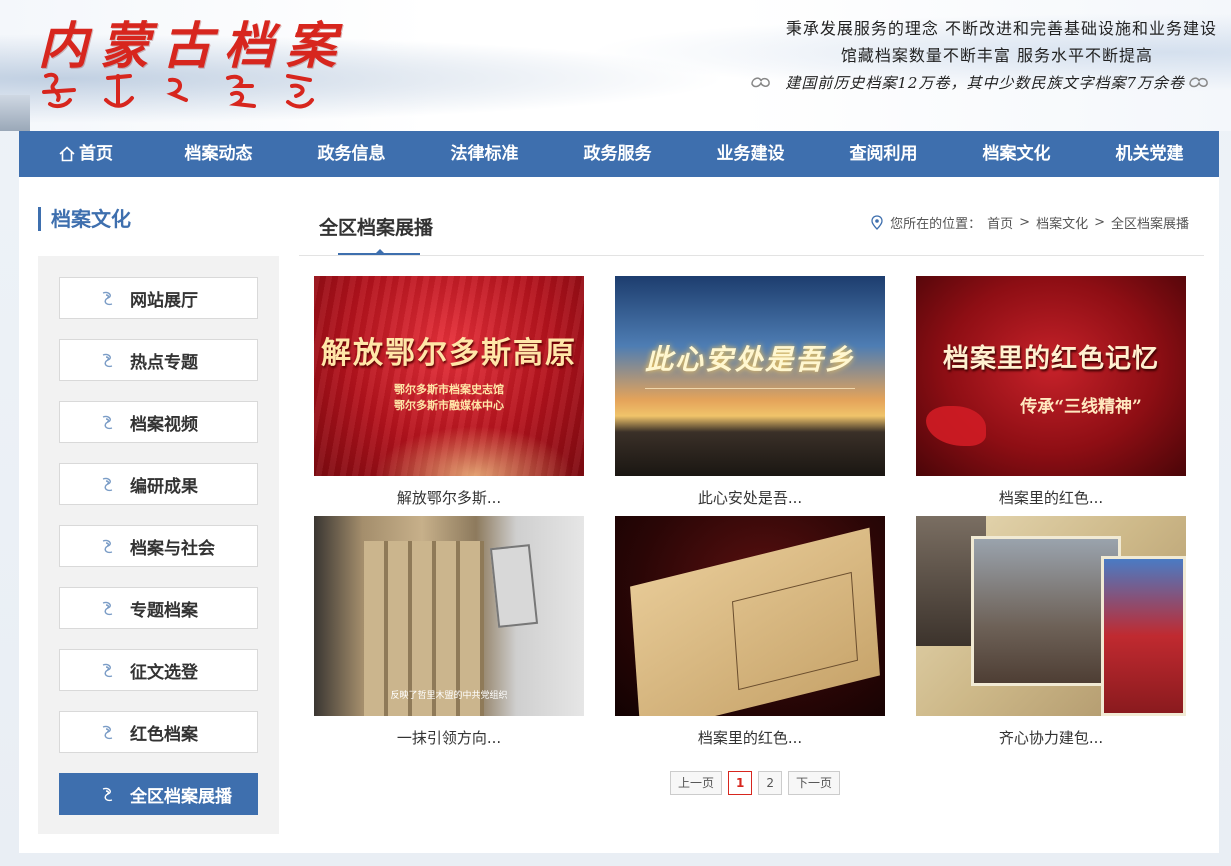 The width and height of the screenshot is (1231, 866). What do you see at coordinates (750, 388) in the screenshot?
I see `thumbnail-line` at bounding box center [750, 388].